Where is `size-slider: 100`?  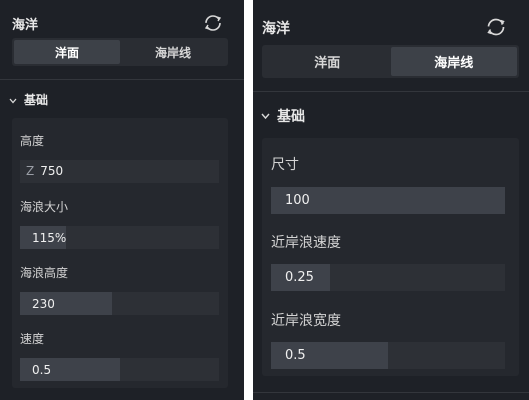
size-slider: 100 is located at coordinates (388, 200).